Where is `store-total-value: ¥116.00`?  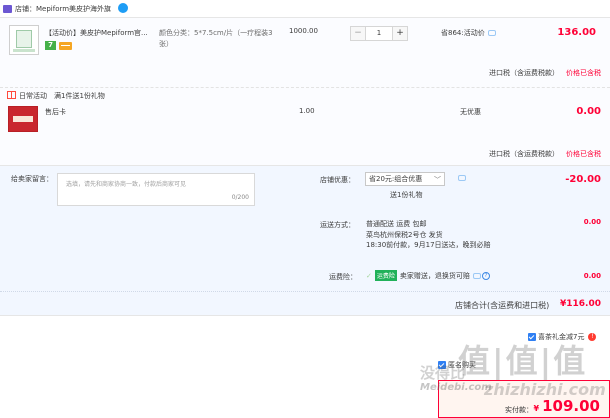 store-total-value: ¥116.00 is located at coordinates (580, 304).